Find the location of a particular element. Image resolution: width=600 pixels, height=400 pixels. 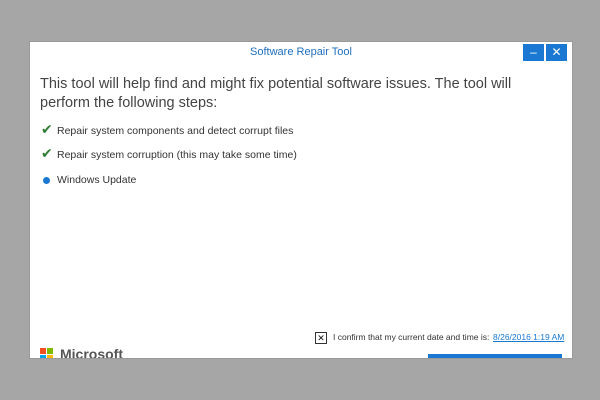

logo-text: Microsoft is located at coordinates (91, 352).